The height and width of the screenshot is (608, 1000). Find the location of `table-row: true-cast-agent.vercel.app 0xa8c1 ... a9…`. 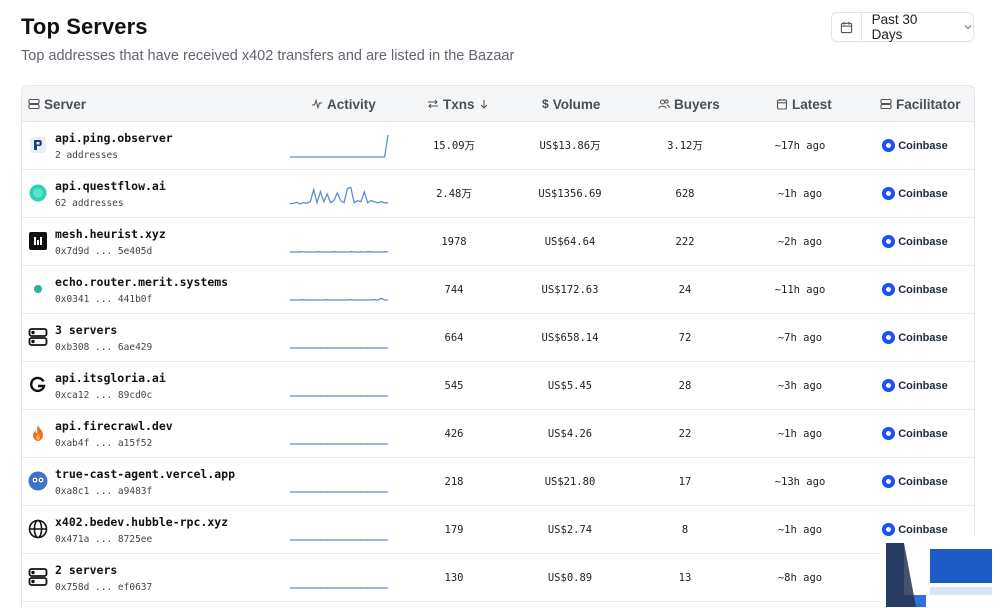

table-row: true-cast-agent.vercel.app 0xa8c1 ... a9… is located at coordinates (498, 482).